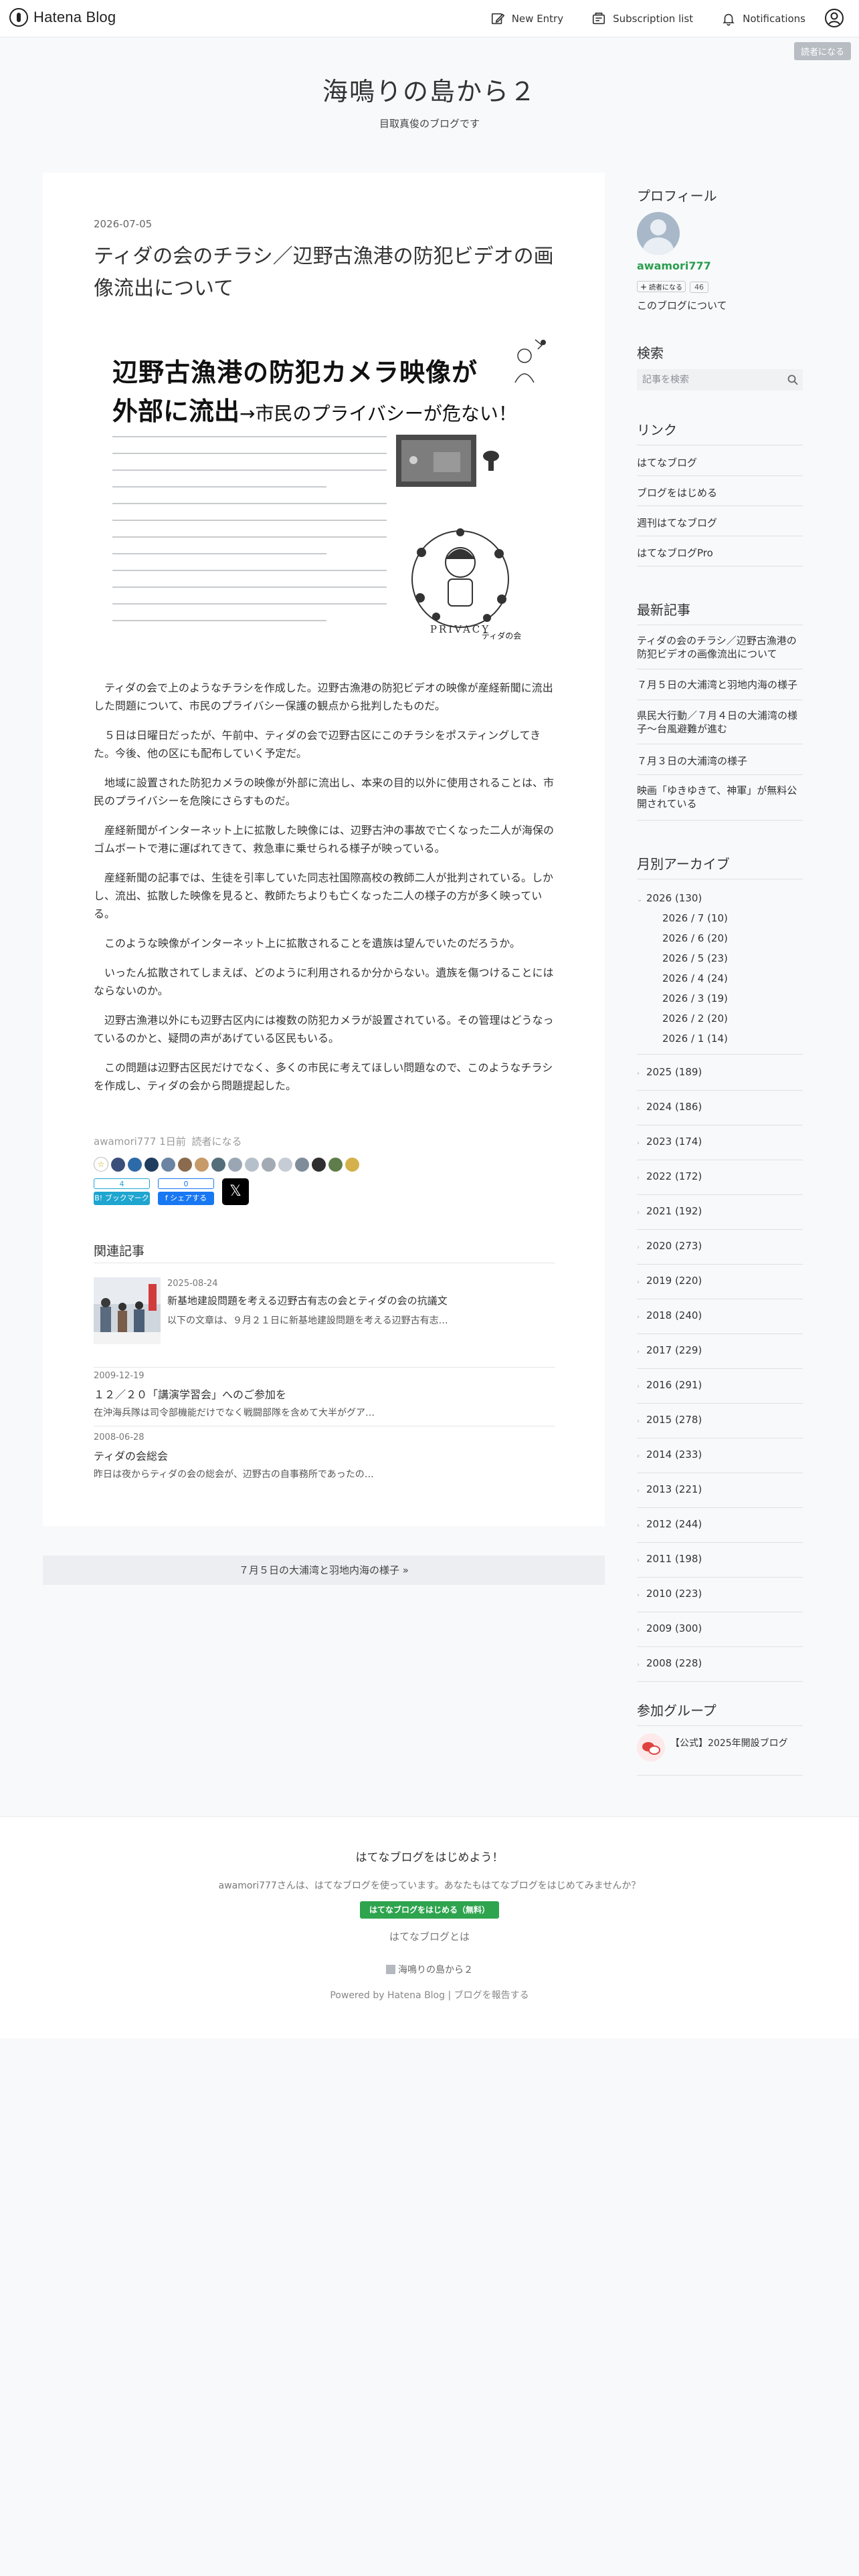 This screenshot has height=2576, width=859. What do you see at coordinates (720, 462) in the screenshot?
I see `link-item: はてなブログ` at bounding box center [720, 462].